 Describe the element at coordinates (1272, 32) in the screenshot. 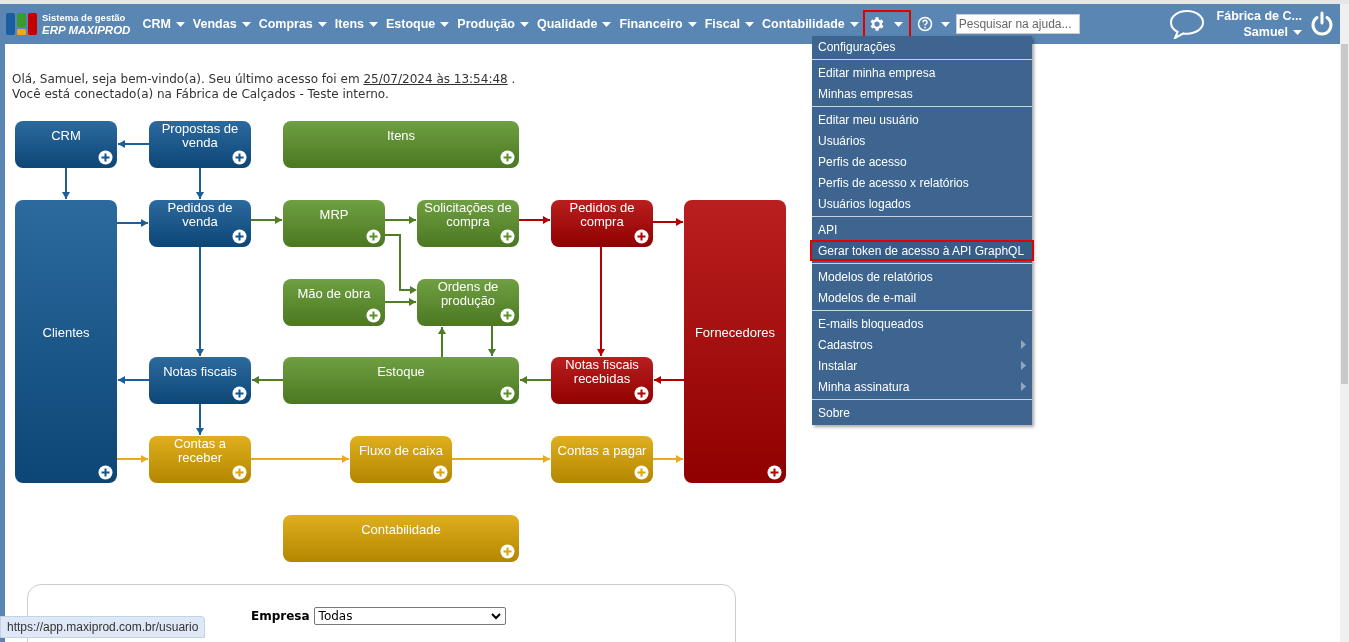

I see `user-menu-button: Samuel` at that location.